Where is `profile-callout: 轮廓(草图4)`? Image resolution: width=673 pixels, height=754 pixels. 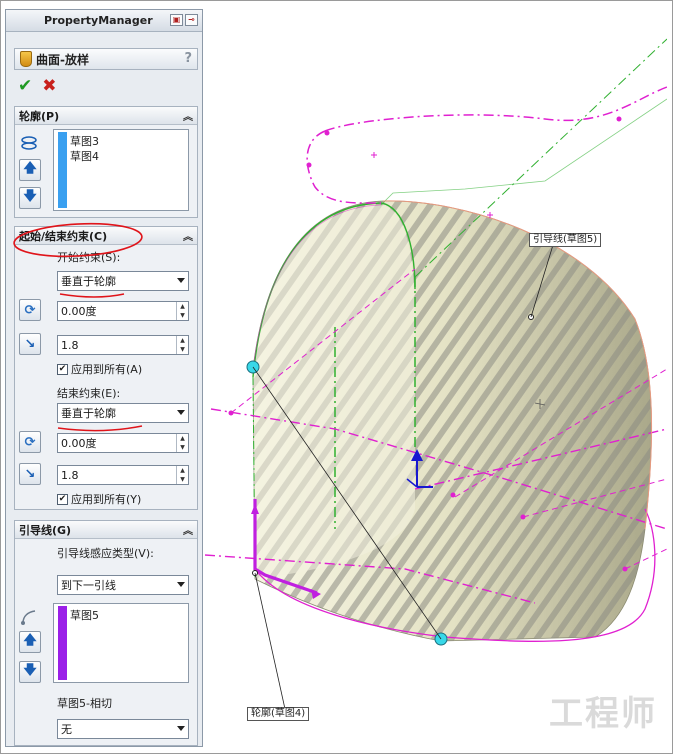 profile-callout: 轮廓(草图4) is located at coordinates (278, 714).